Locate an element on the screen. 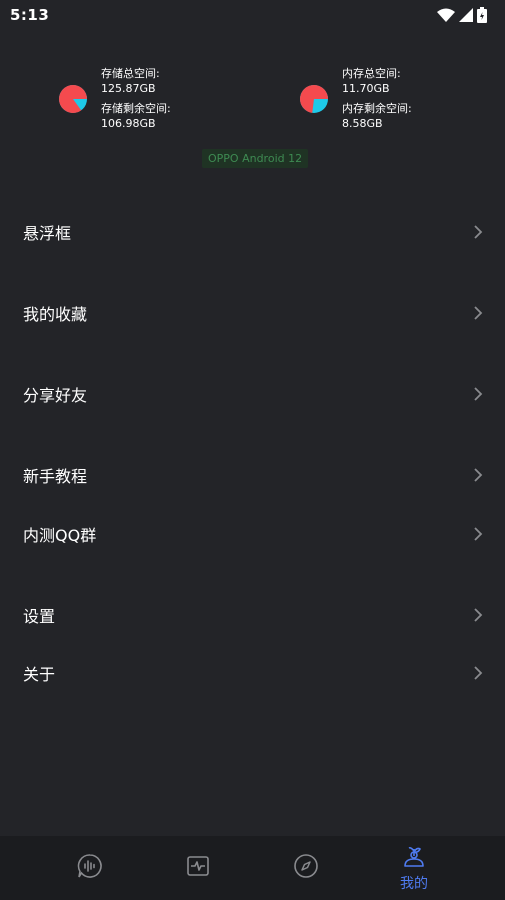 The height and width of the screenshot is (900, 505). menu-item-label: 悬浮框 is located at coordinates (47, 233).